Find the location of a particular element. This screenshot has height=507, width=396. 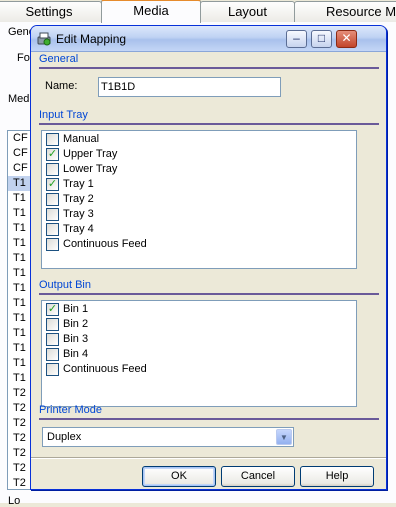

output-bin-item-continuous-feed: Continuous Feed is located at coordinates (194, 369).